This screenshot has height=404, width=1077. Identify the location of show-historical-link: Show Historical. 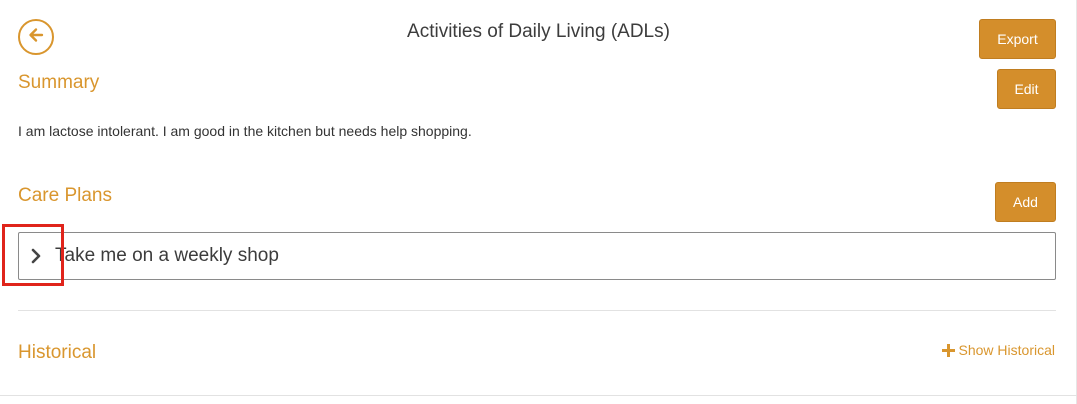
(998, 350).